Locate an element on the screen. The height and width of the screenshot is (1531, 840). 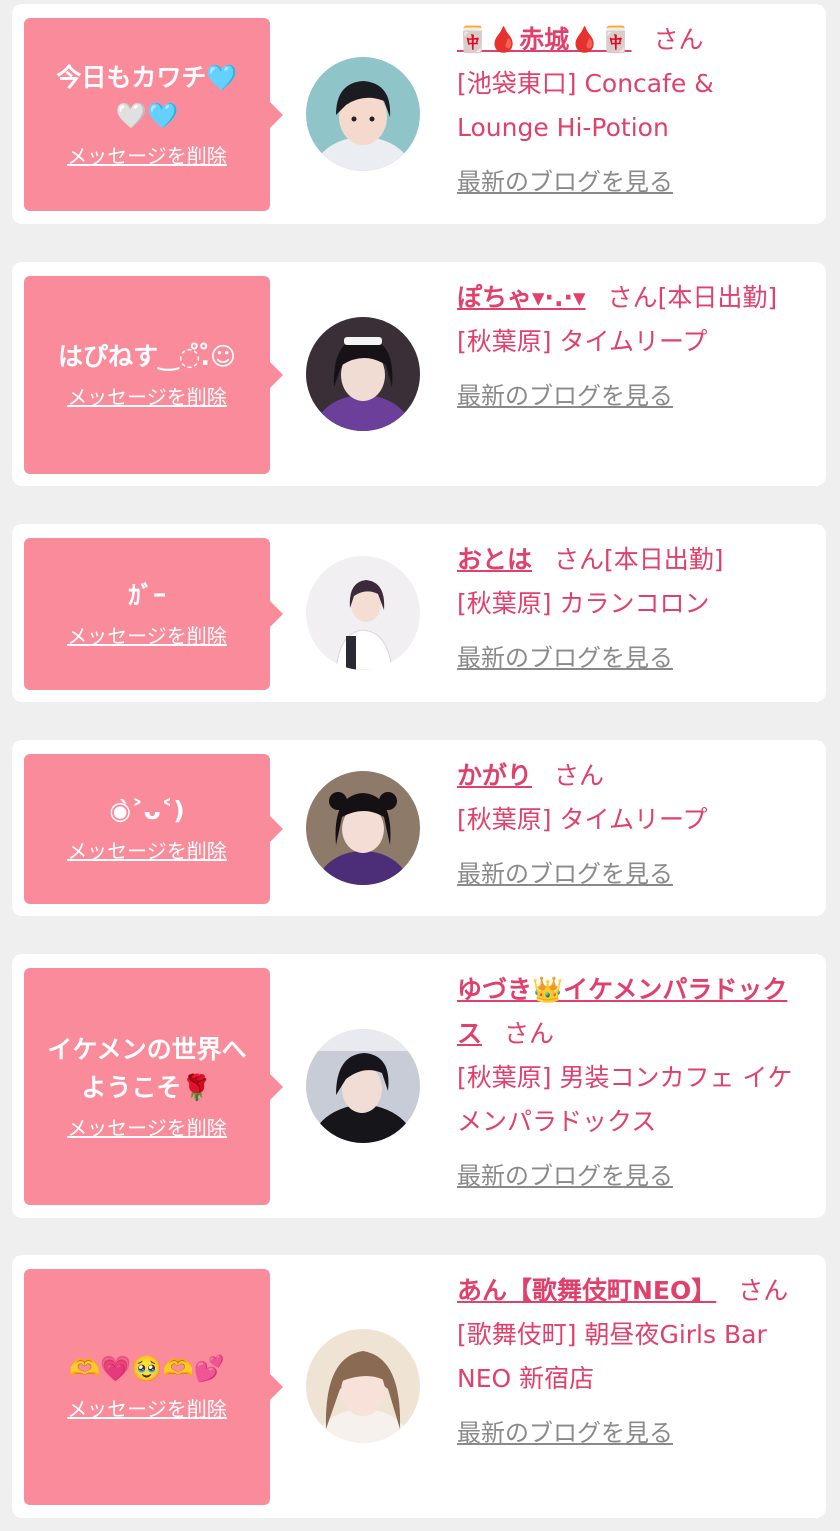
cast-info: ぽちゃ▾·.·▾ さん[本日出勤] [秋葉原] タイムリープ 最新のブログを見る is located at coordinates (632, 347).